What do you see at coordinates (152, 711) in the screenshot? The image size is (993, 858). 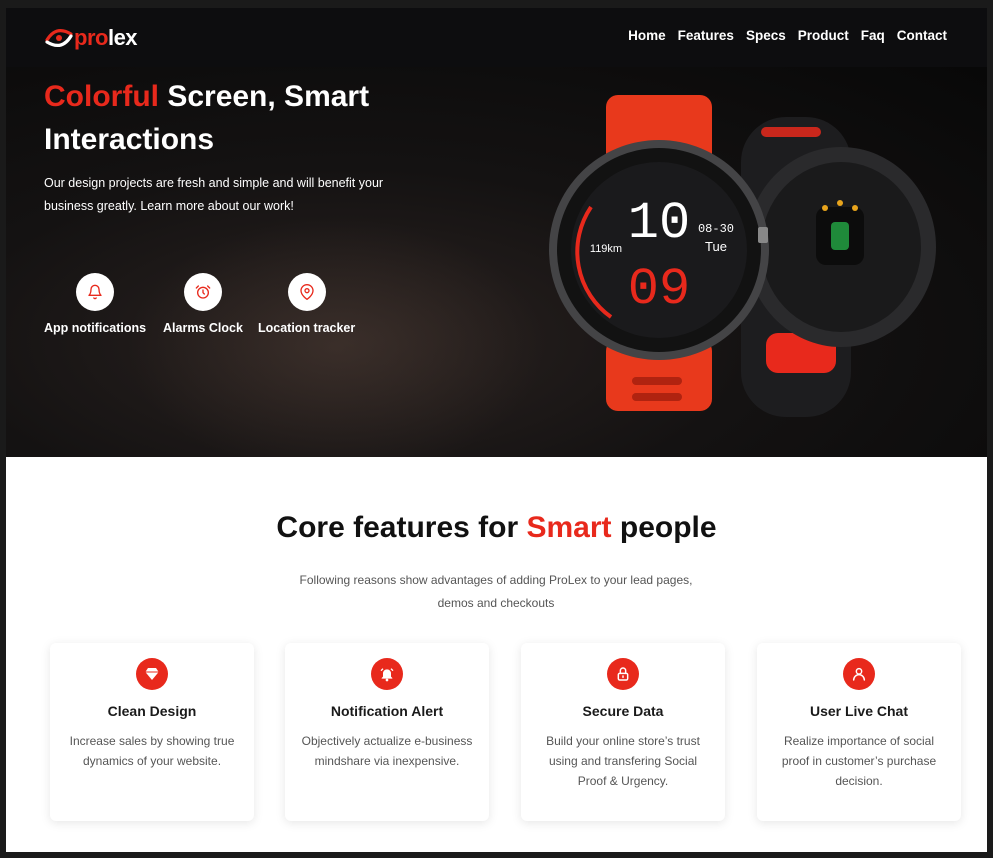 I see `card-title: Clean Design` at bounding box center [152, 711].